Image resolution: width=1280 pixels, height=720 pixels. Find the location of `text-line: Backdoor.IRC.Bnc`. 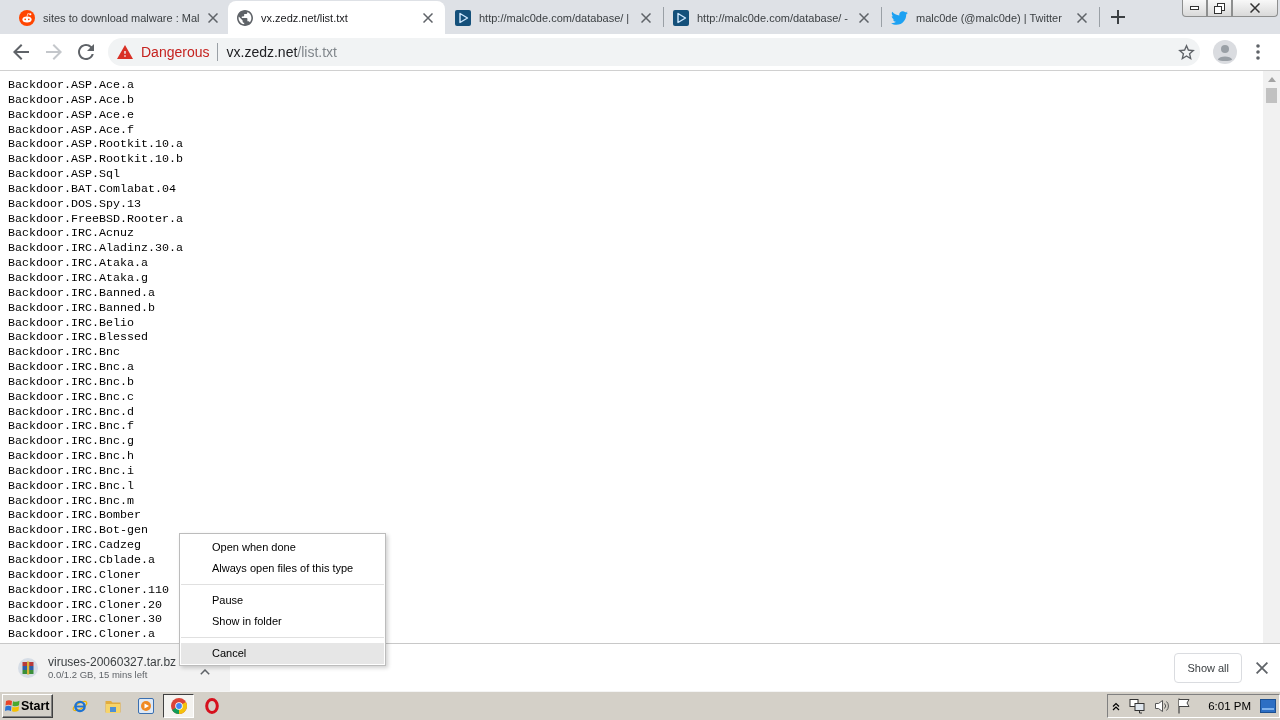

text-line: Backdoor.IRC.Bnc is located at coordinates (64, 353).